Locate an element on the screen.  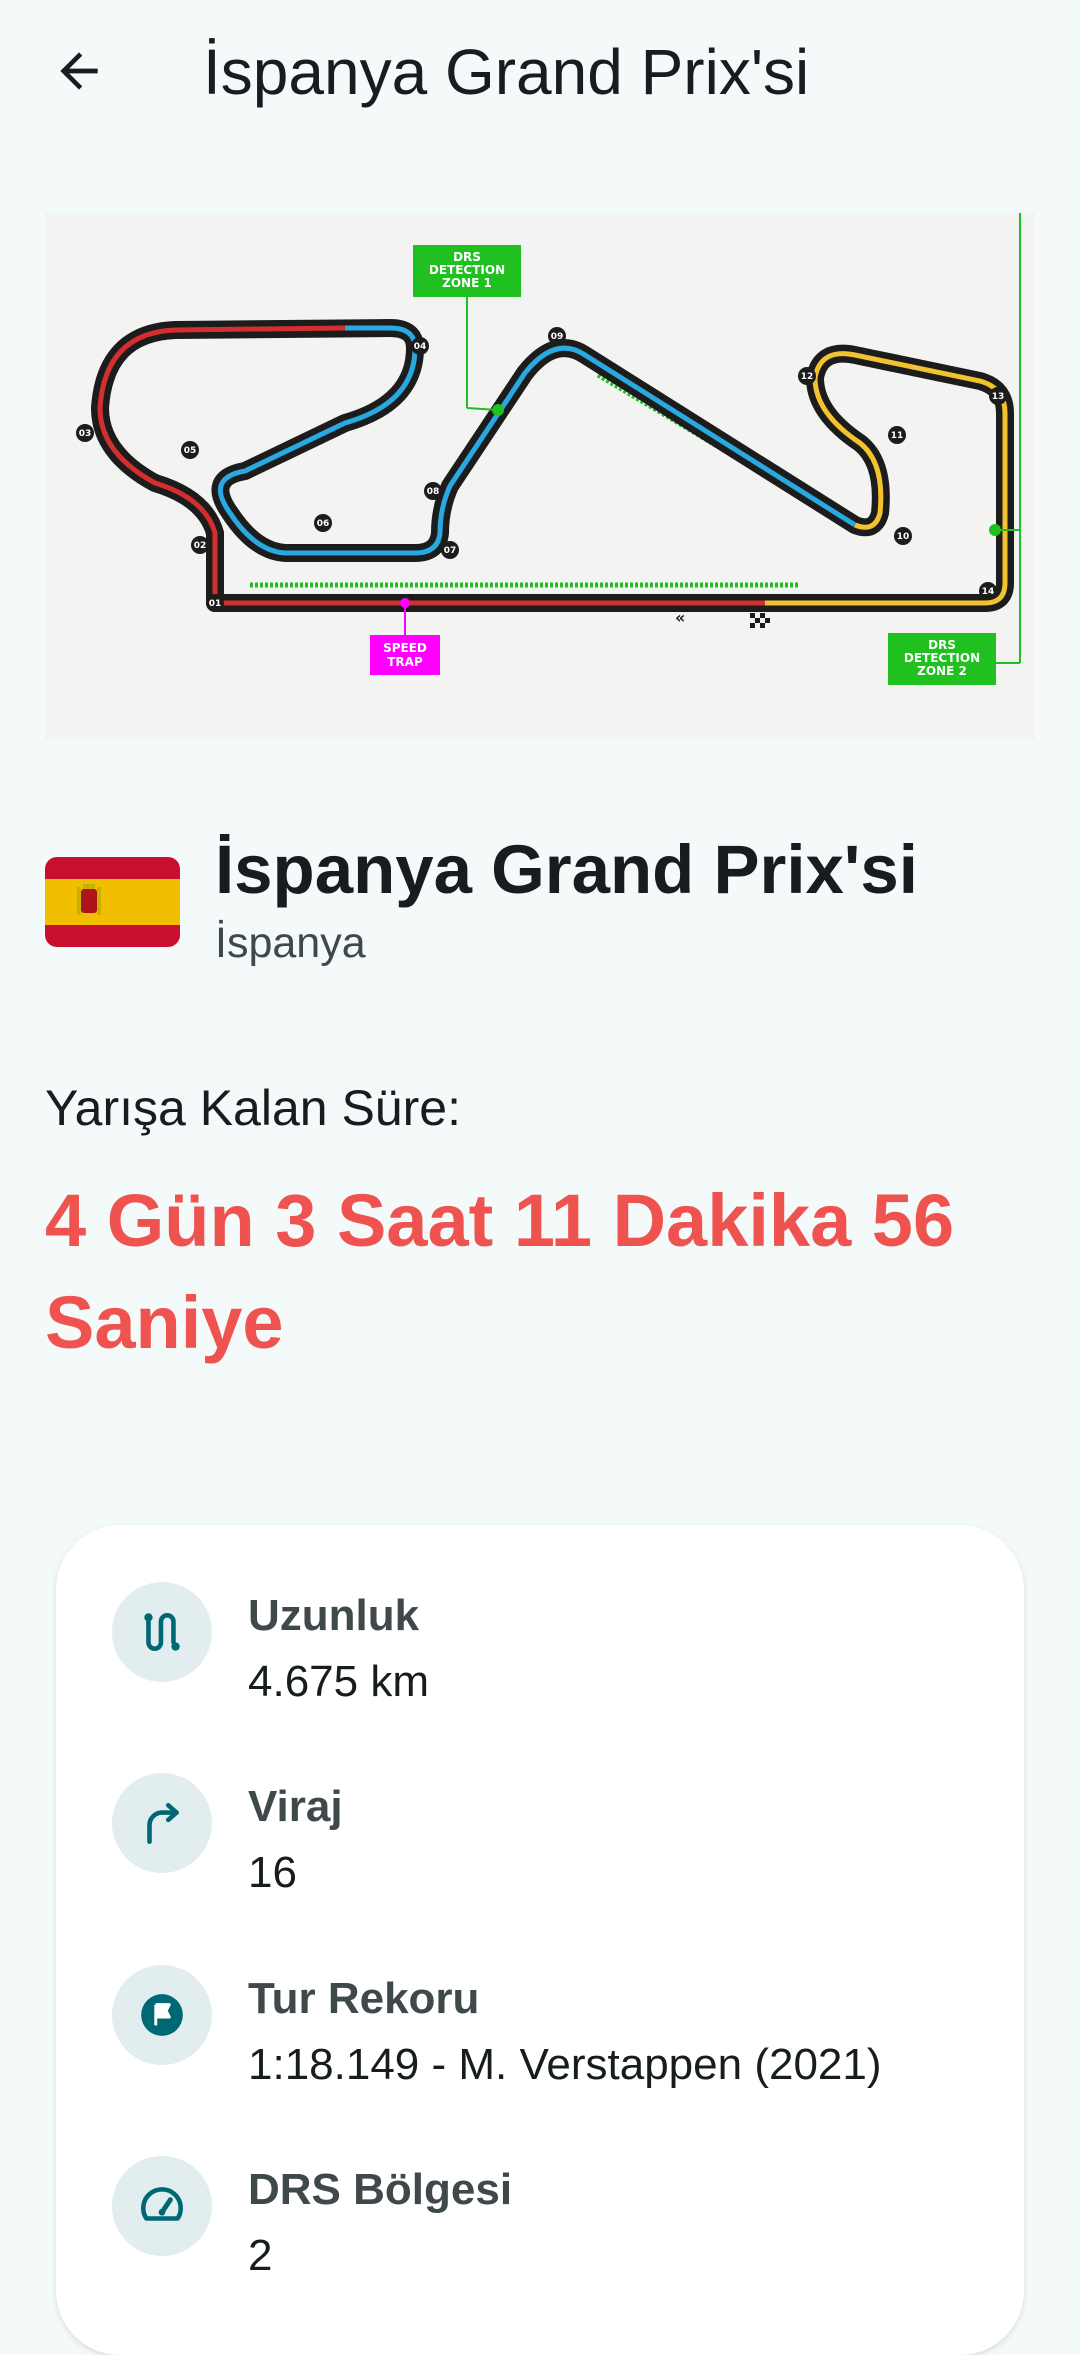
race-country: İspanya is located at coordinates (290, 943).